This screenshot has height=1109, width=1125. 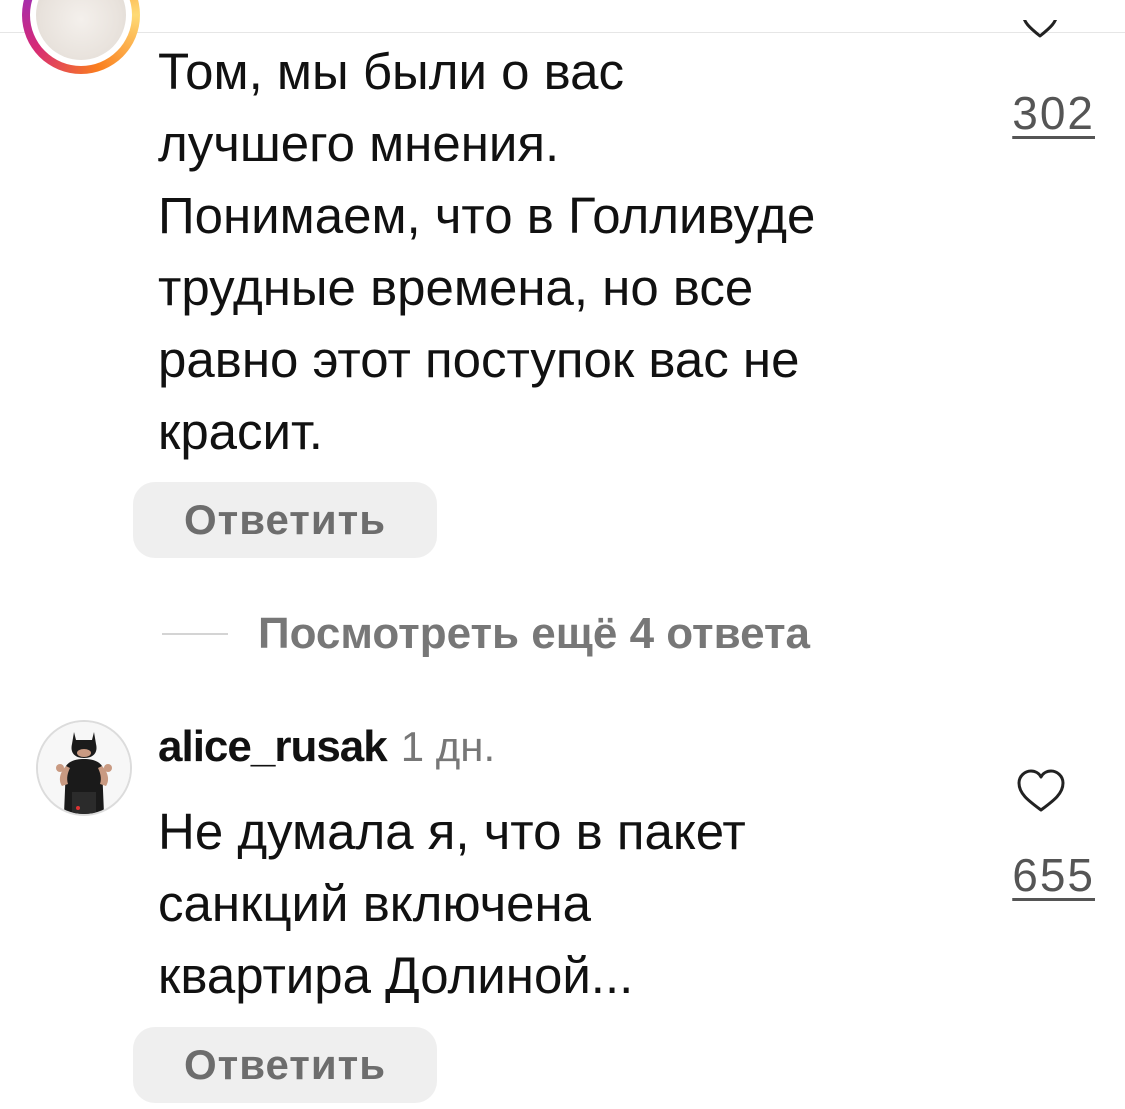 What do you see at coordinates (534, 633) in the screenshot?
I see `view-more-replies-label: Посмотреть ещё 4 ответа` at bounding box center [534, 633].